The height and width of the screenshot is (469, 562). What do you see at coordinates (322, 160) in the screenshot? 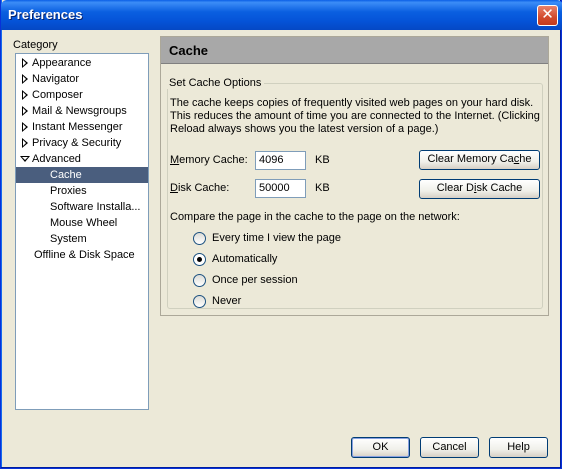
I see `memory-cache-unit: KB` at bounding box center [322, 160].